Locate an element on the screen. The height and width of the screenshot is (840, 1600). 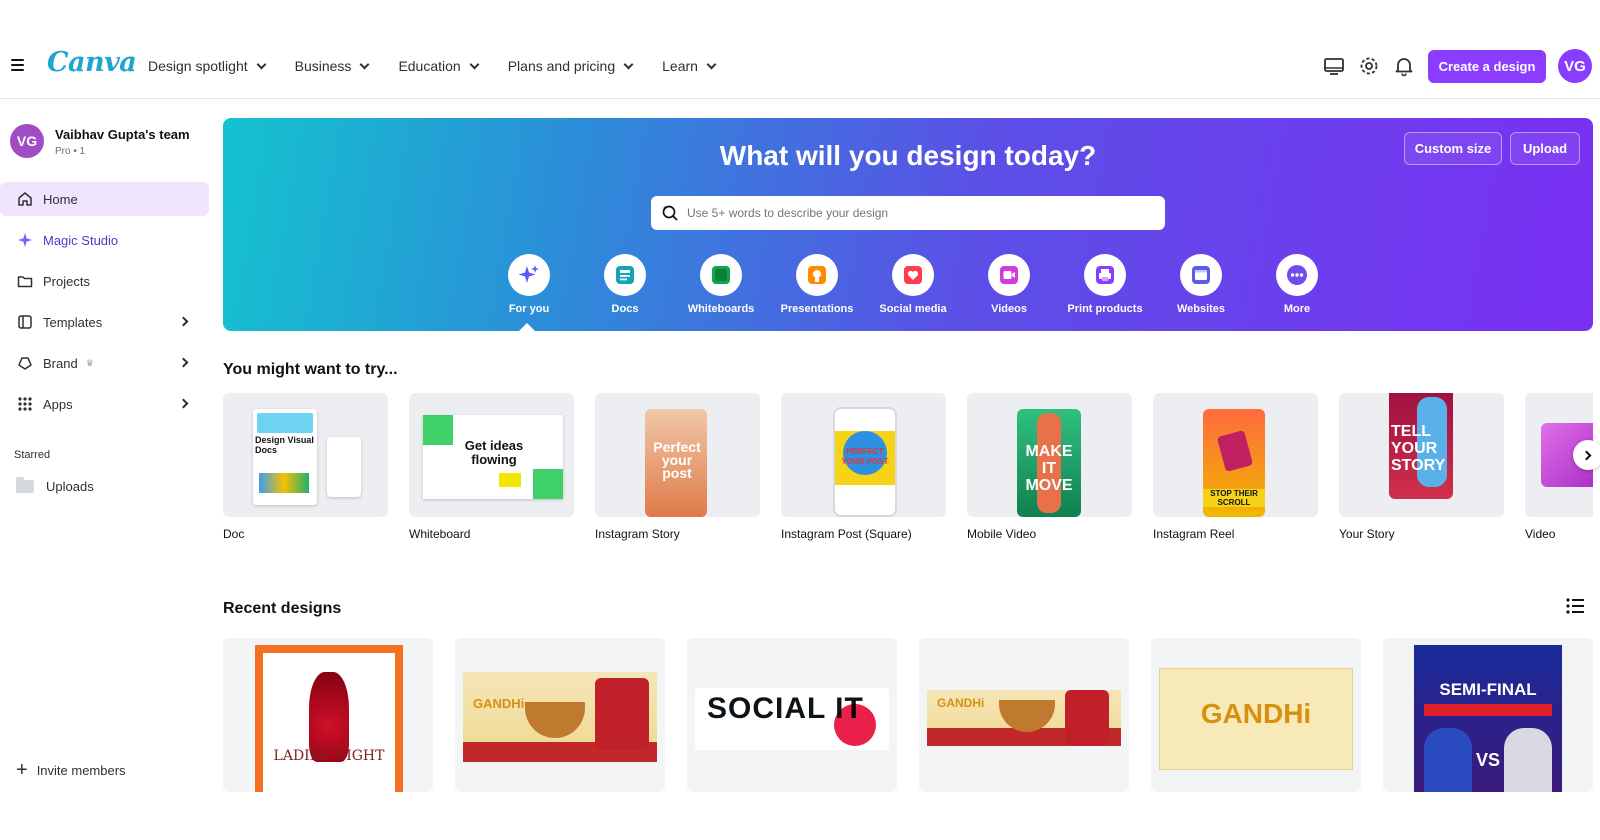
try-card-your-story: TELL YOUR STORY Your Story is located at coordinates (1421, 467).